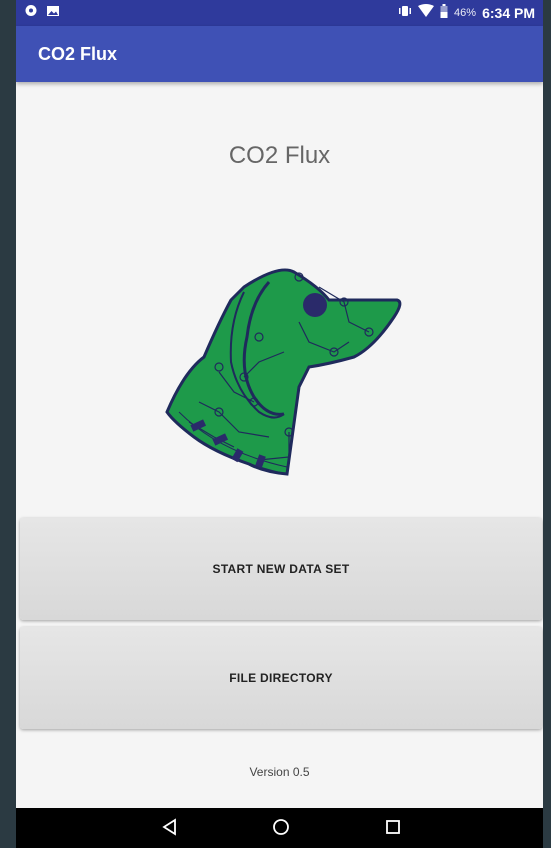 The image size is (551, 848). I want to click on home-icon, so click(281, 829).